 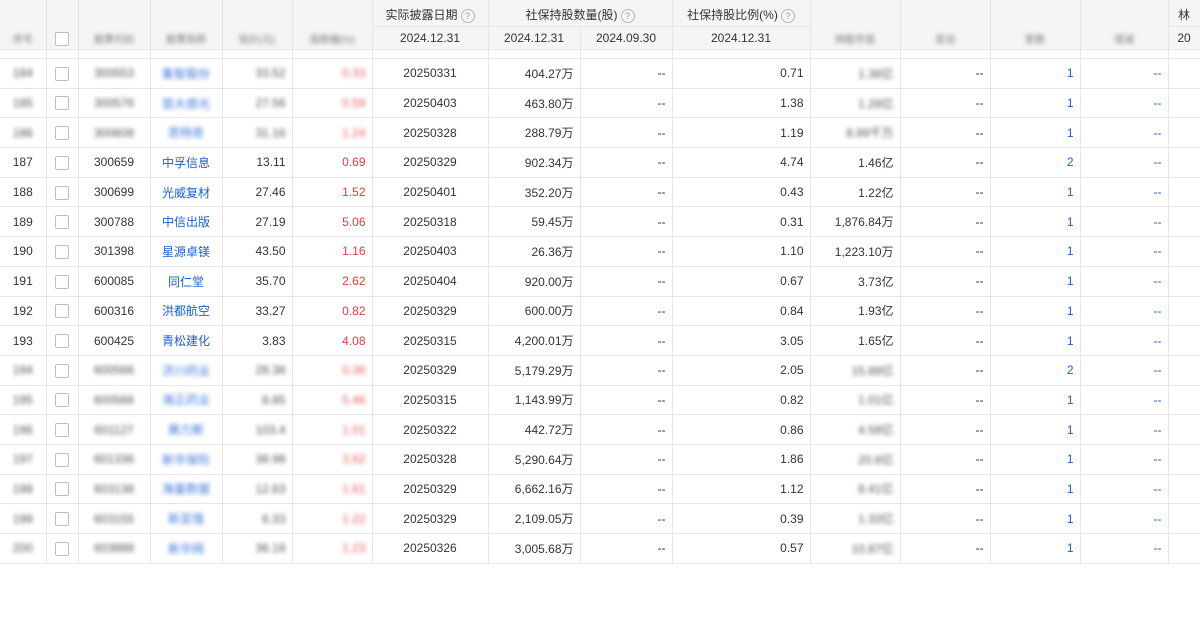 I want to click on col-header-holding-qty: 社保持股数量(股)?, so click(x=580, y=13).